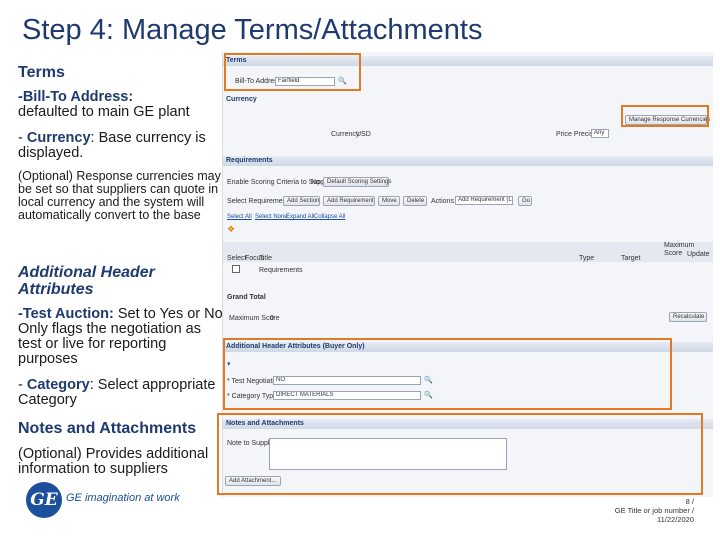  Describe the element at coordinates (347, 395) in the screenshot. I see `category-type-input: DIRECT MATERIALS` at that location.